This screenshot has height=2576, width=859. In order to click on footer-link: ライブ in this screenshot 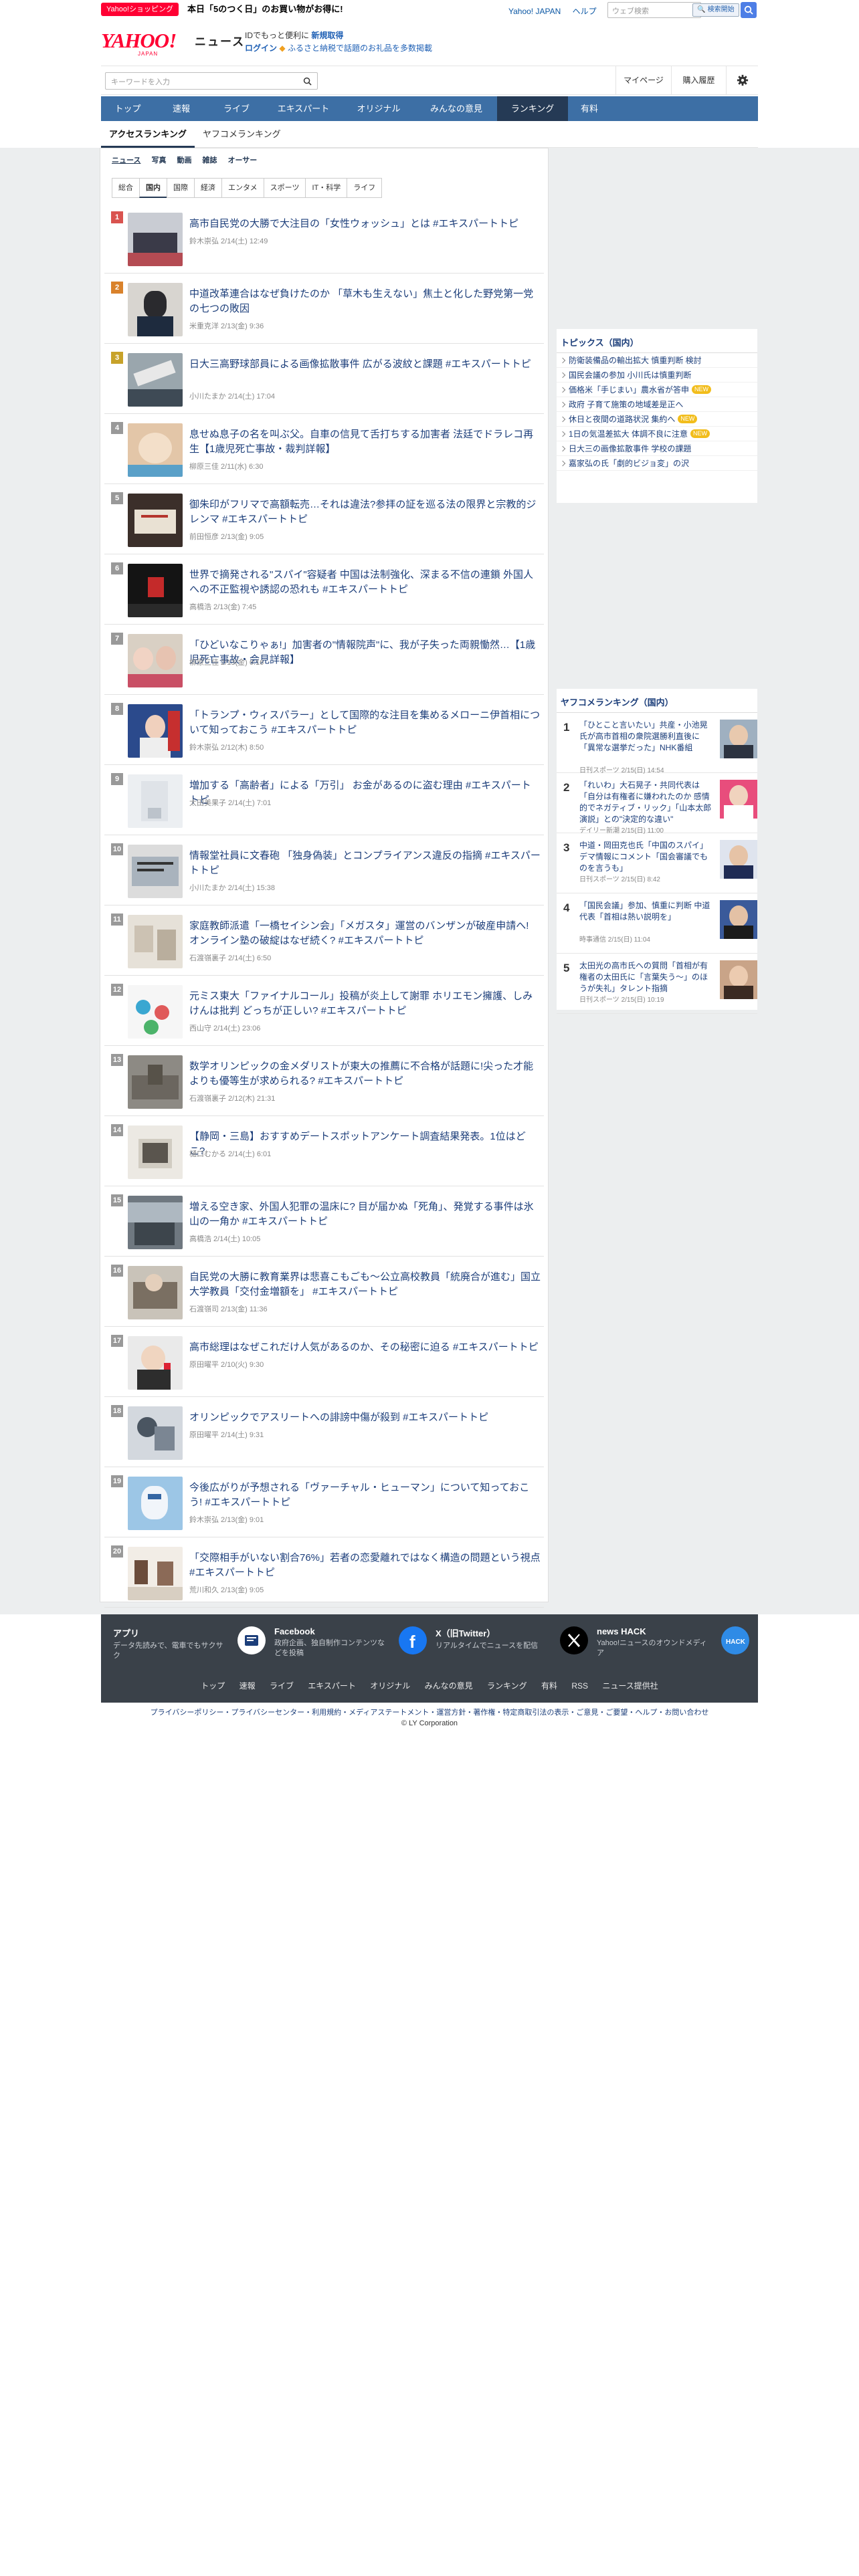, I will do `click(282, 1686)`.